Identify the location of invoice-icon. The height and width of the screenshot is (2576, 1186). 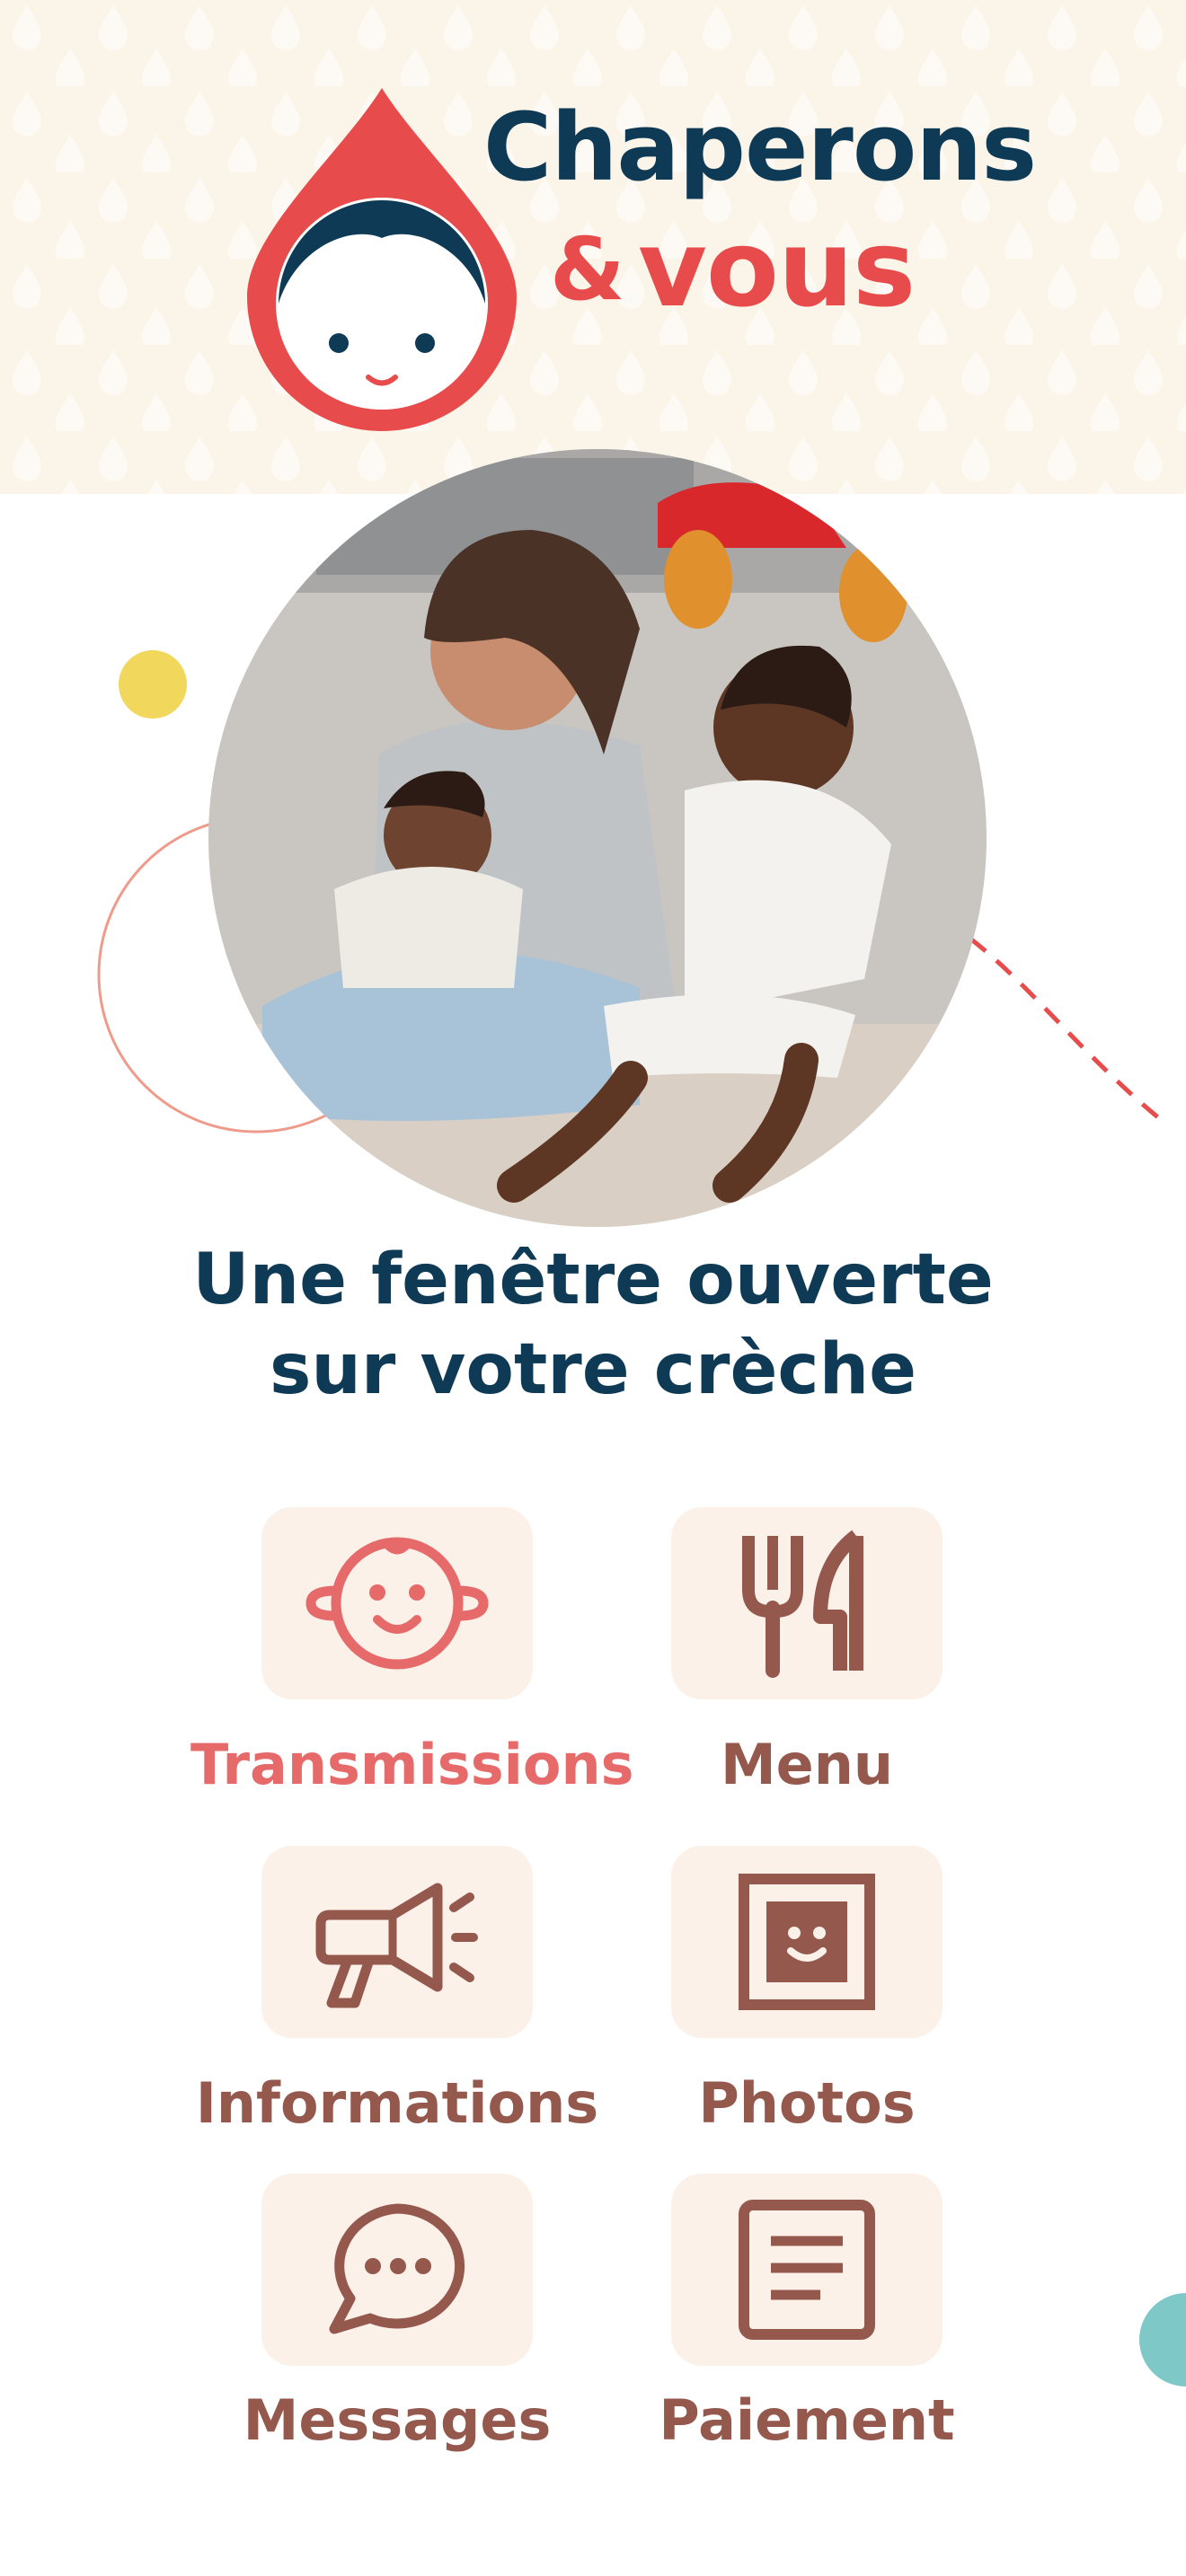
(807, 2270).